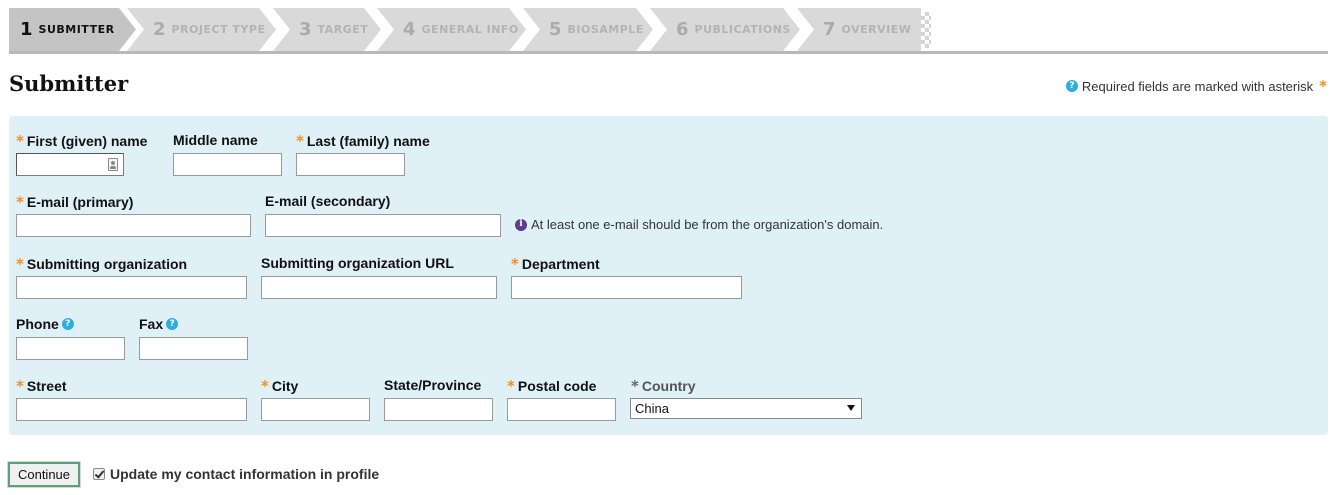 The height and width of the screenshot is (495, 1333). Describe the element at coordinates (87, 141) in the screenshot. I see `first-name-label-text: First (given) name` at that location.